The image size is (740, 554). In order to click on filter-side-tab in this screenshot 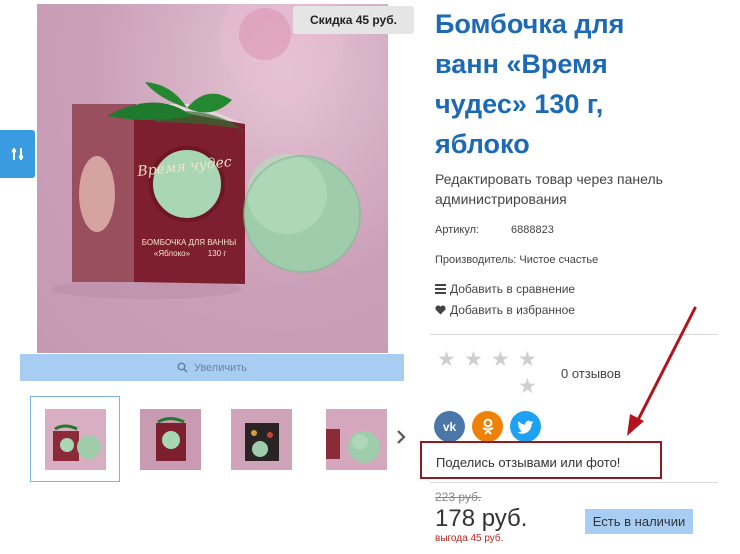, I will do `click(17, 154)`.